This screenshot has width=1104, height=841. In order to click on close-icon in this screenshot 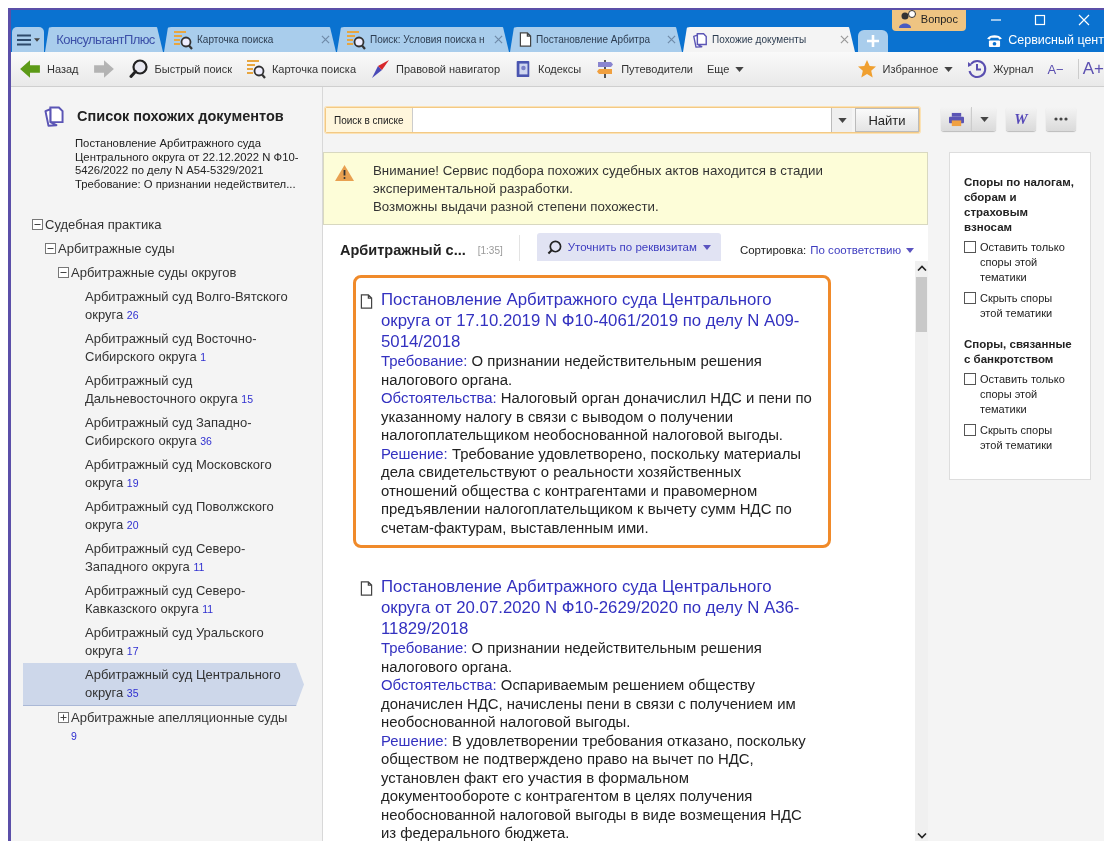, I will do `click(844, 39)`.